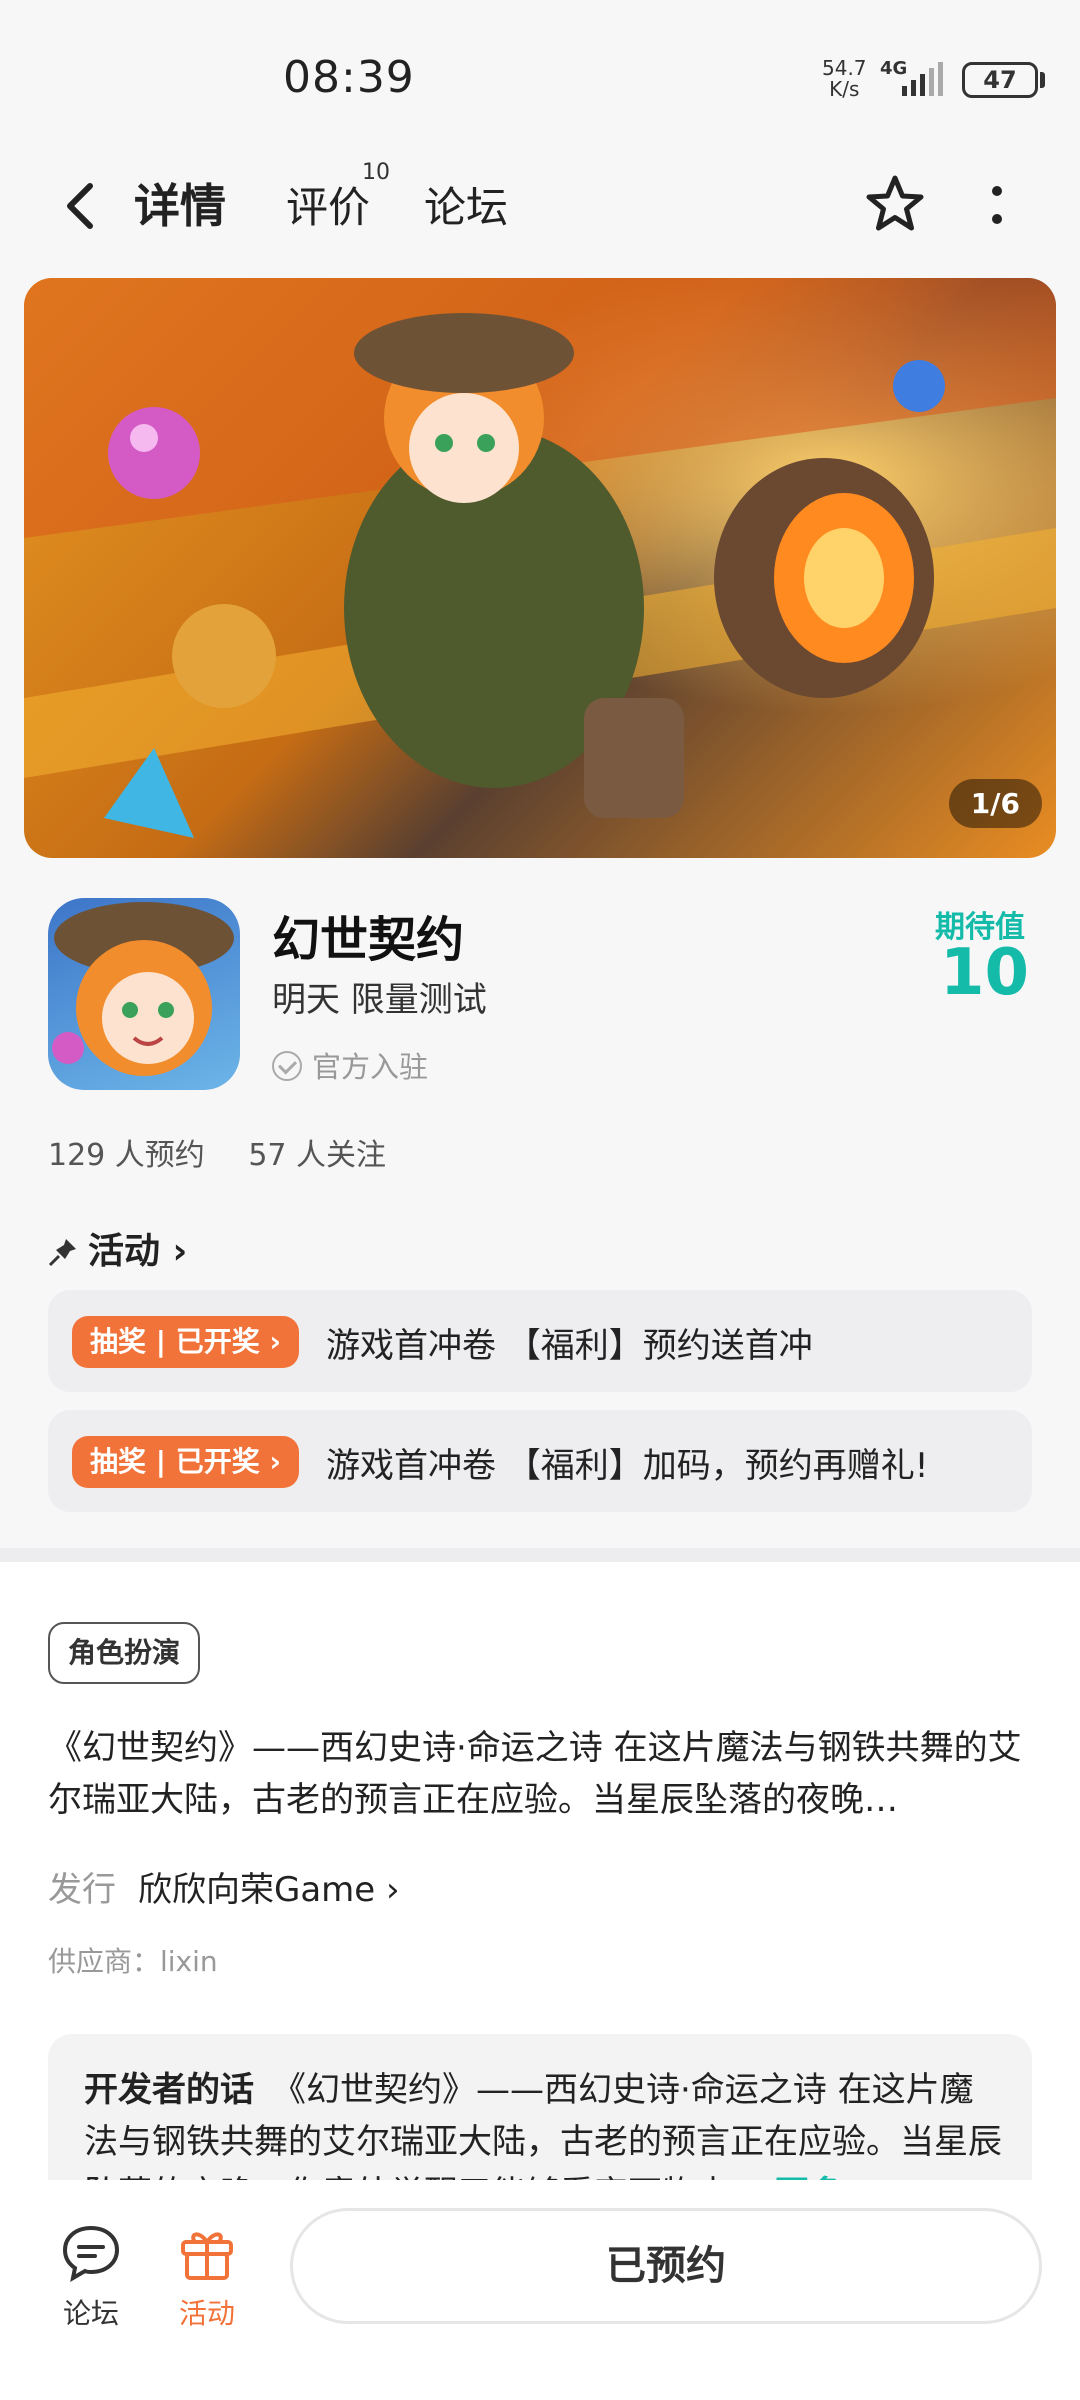 The width and height of the screenshot is (1080, 2400). Describe the element at coordinates (922, 79) in the screenshot. I see `signal-icon` at that location.